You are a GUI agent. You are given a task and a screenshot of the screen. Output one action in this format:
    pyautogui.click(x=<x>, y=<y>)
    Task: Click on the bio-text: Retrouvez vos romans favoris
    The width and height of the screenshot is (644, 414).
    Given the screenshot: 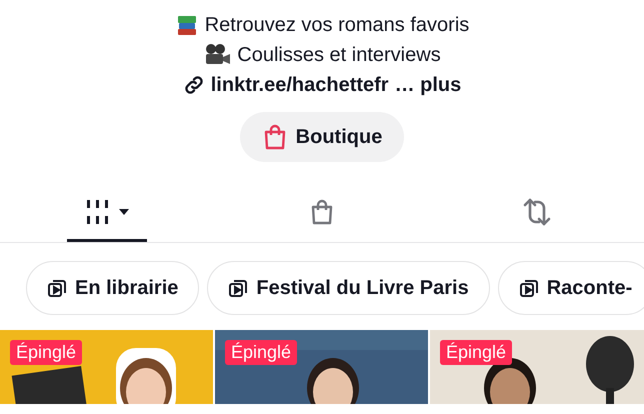 What is the action you would take?
    pyautogui.click(x=337, y=25)
    